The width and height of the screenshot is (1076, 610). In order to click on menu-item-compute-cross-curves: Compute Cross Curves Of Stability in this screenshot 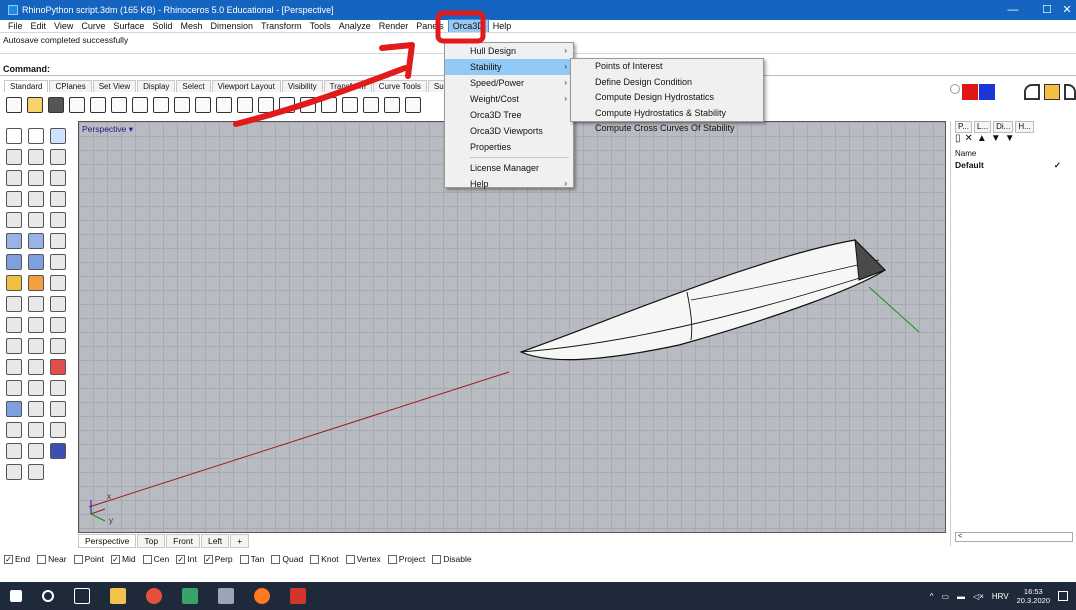, I will do `click(667, 129)`.